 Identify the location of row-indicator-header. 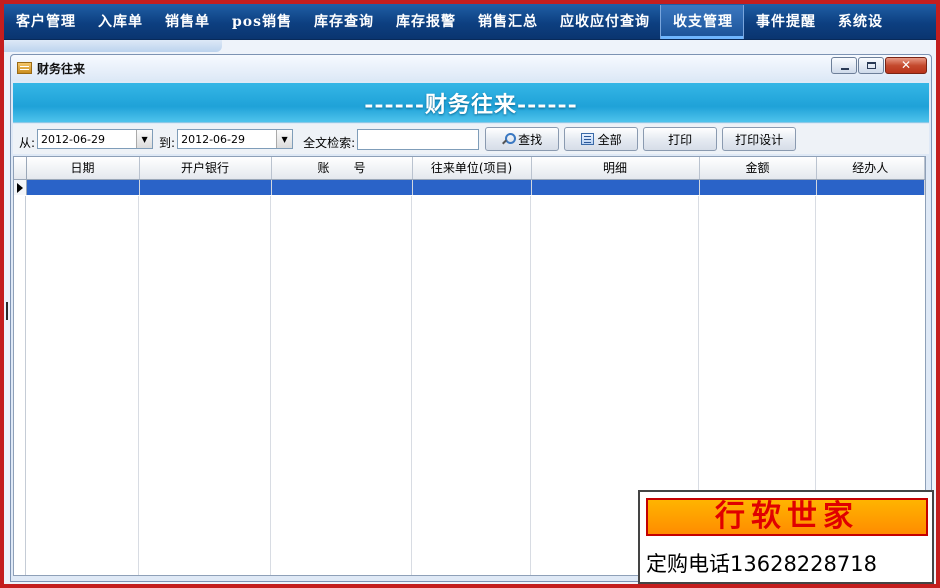
(20, 168).